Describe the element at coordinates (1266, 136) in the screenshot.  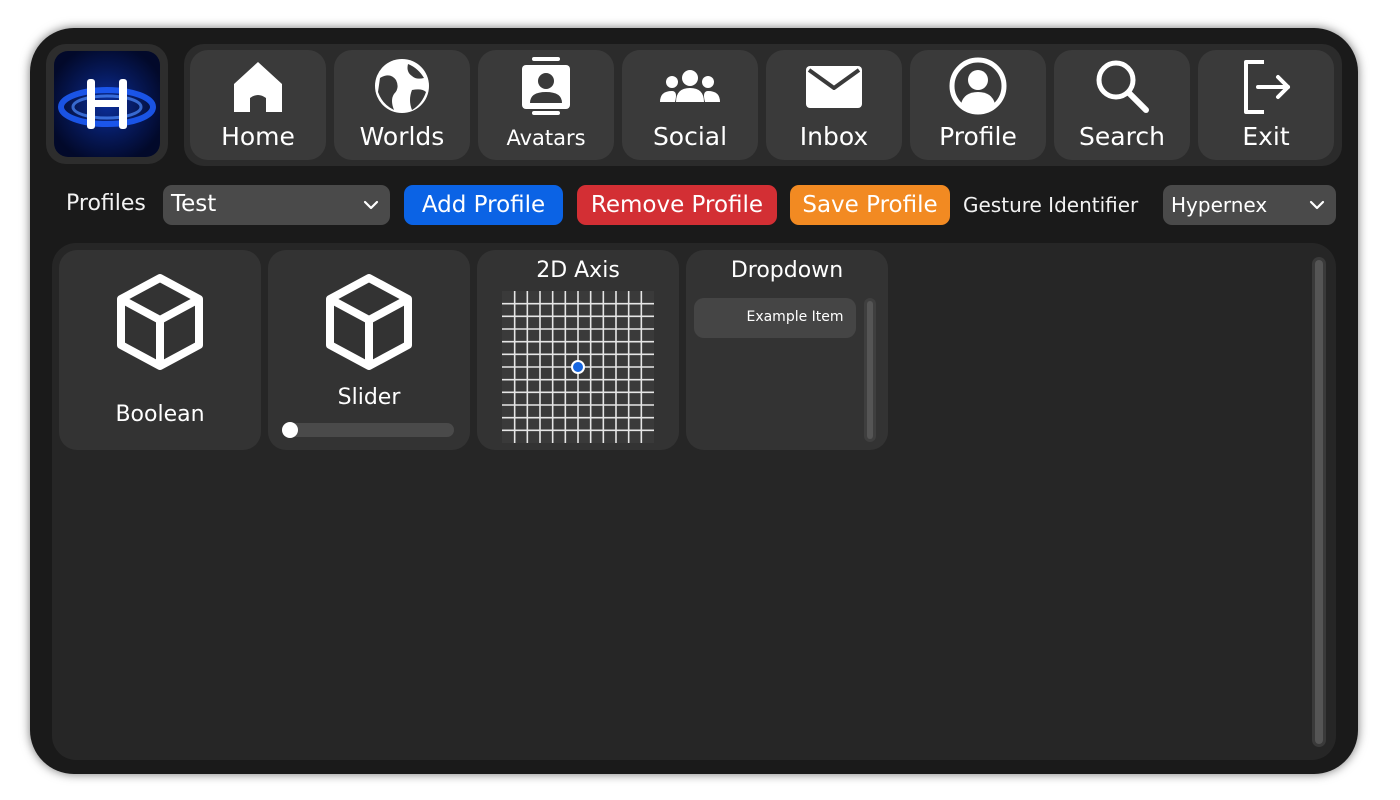
I see `nav-exit-label: Exit` at that location.